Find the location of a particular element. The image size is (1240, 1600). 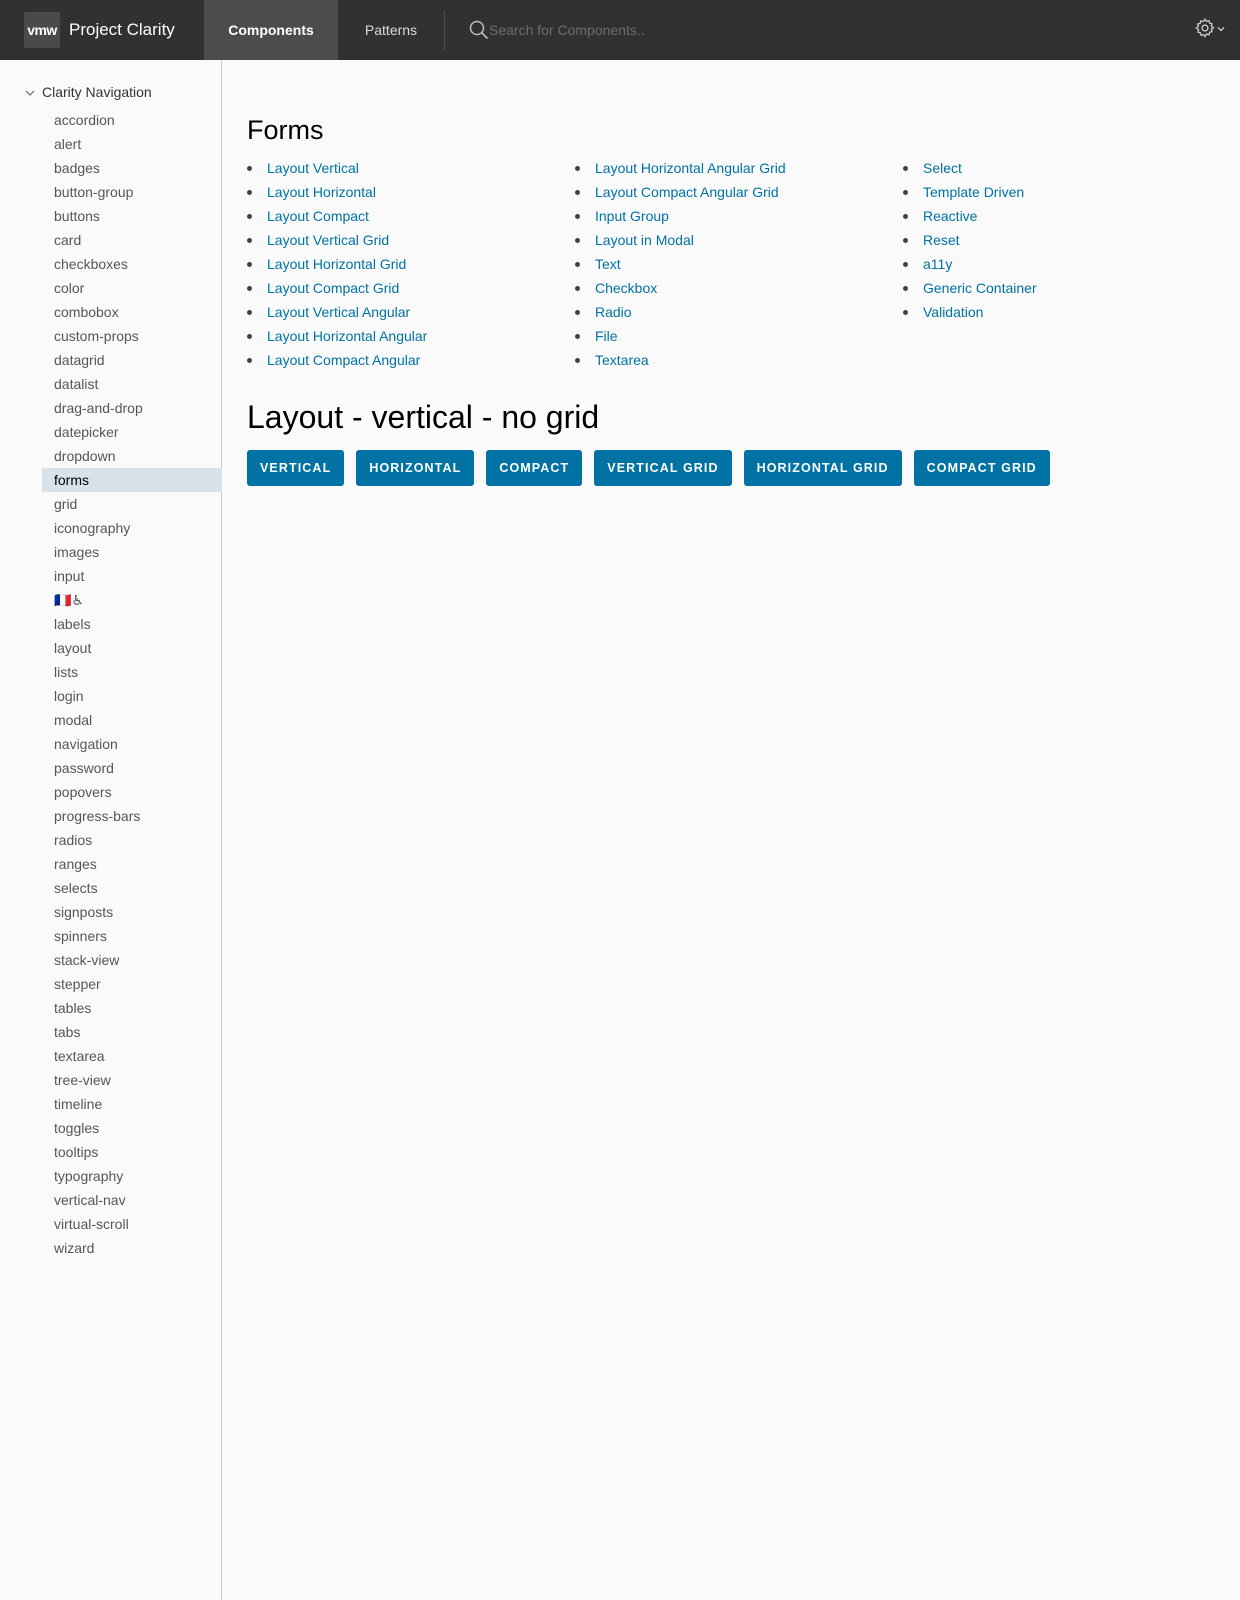

chevron-down-icon is located at coordinates (30, 92).